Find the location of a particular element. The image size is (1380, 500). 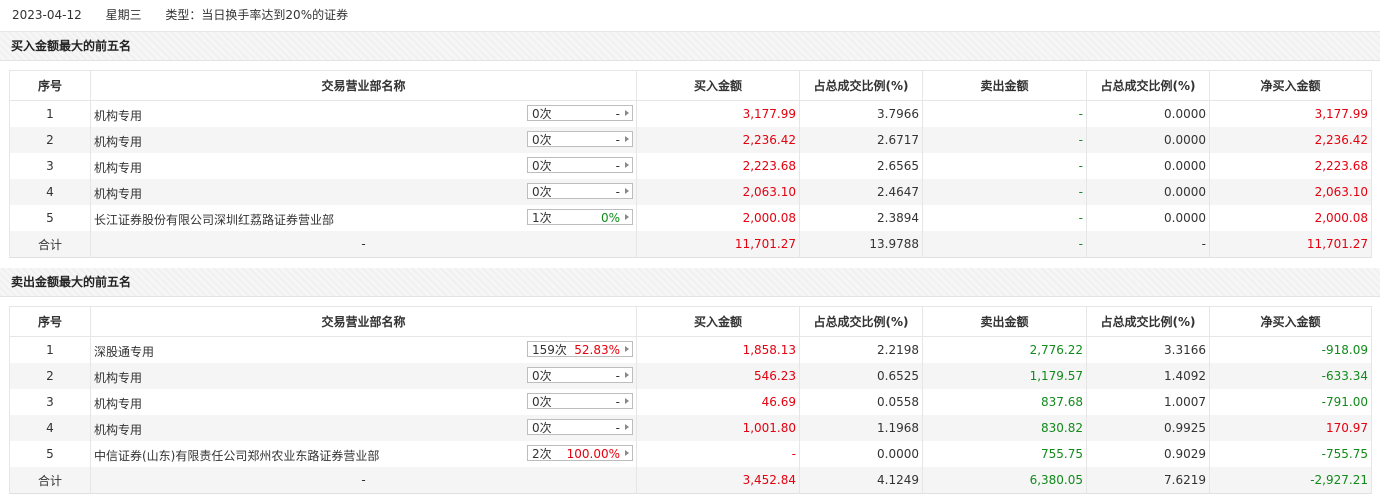

row-index: 2 is located at coordinates (50, 376).